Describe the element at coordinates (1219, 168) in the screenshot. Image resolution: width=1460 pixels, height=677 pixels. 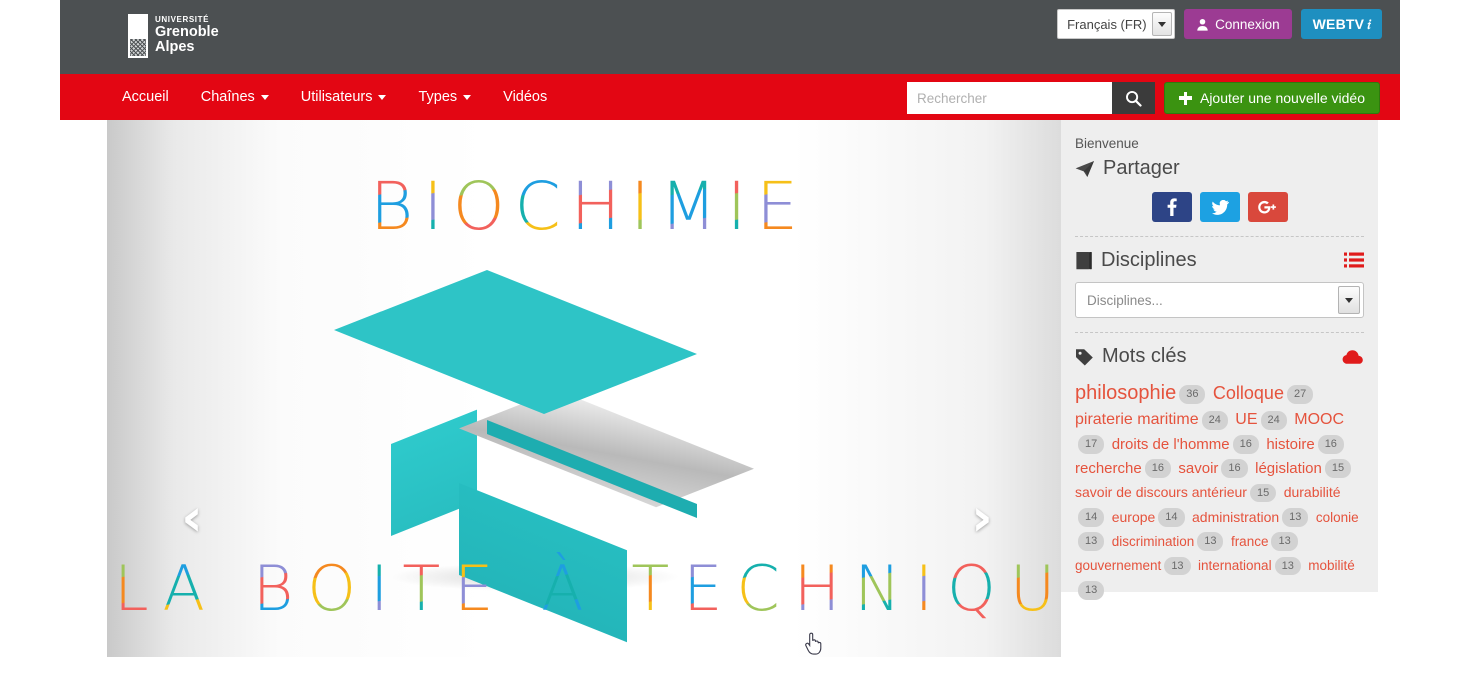
I see `share-section-header: Partager` at that location.